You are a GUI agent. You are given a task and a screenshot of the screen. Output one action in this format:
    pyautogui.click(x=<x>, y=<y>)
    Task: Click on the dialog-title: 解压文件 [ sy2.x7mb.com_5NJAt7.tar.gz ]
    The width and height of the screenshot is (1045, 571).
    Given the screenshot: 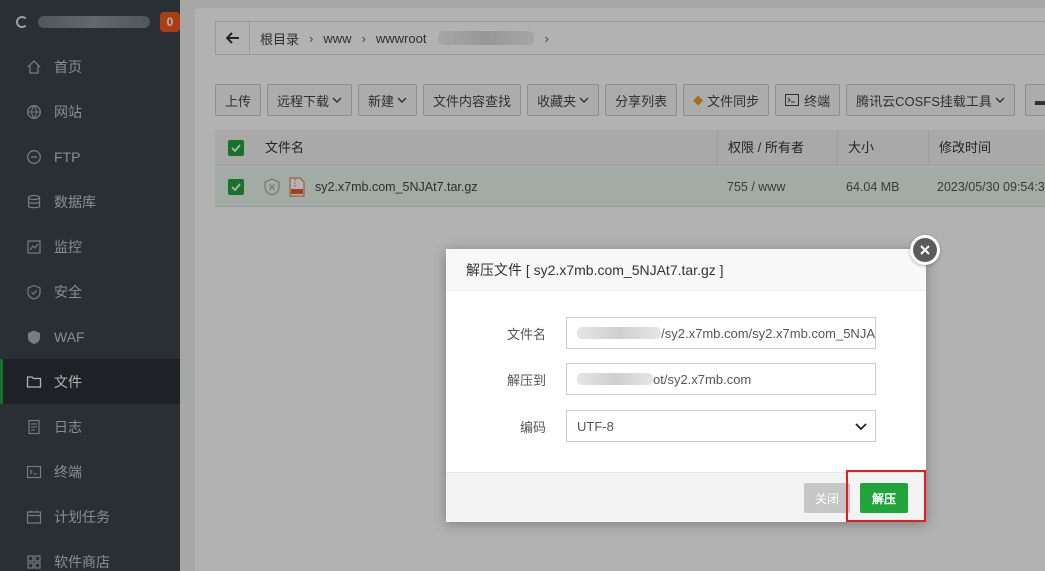 What is the action you would take?
    pyautogui.click(x=686, y=270)
    